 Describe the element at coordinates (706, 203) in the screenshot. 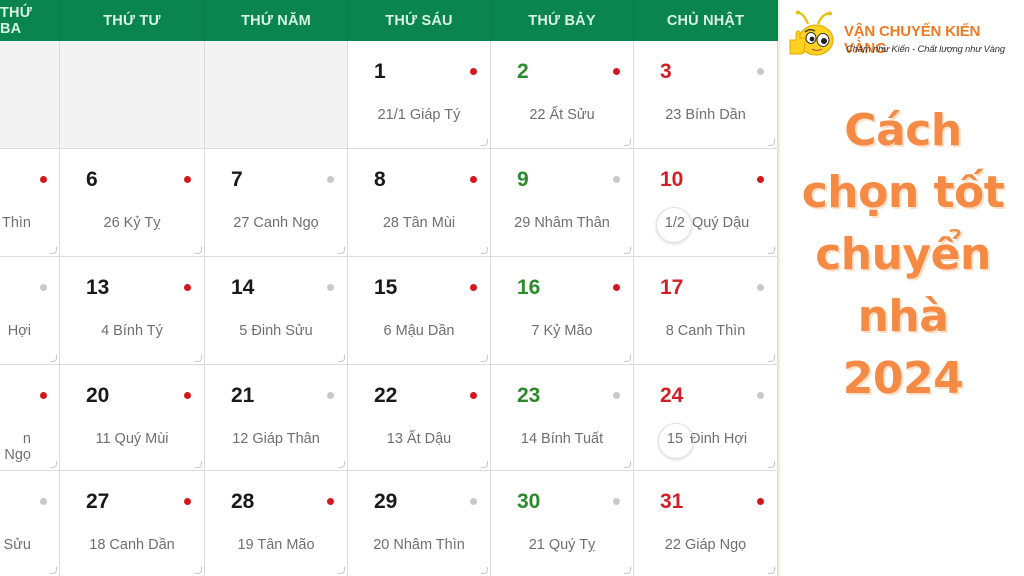

I see `calendar-day-cell: 10 1/2 Quý Dậu` at that location.